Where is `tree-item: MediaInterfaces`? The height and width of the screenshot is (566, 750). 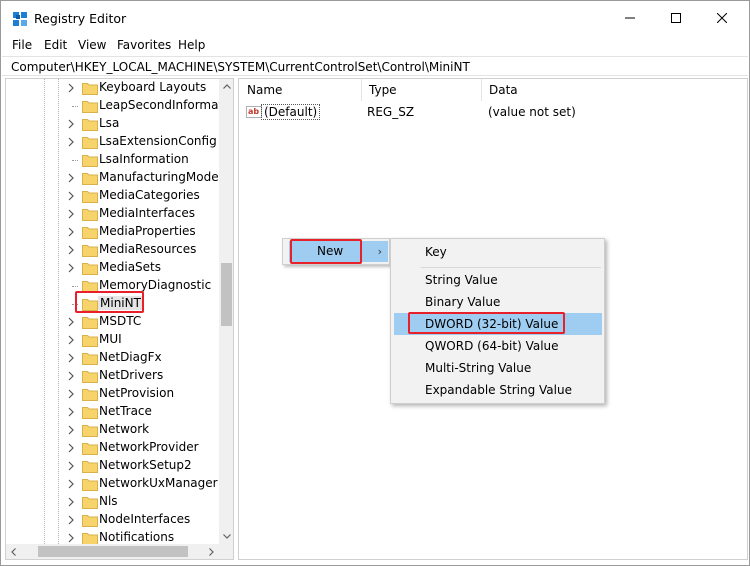 tree-item: MediaInterfaces is located at coordinates (112, 214).